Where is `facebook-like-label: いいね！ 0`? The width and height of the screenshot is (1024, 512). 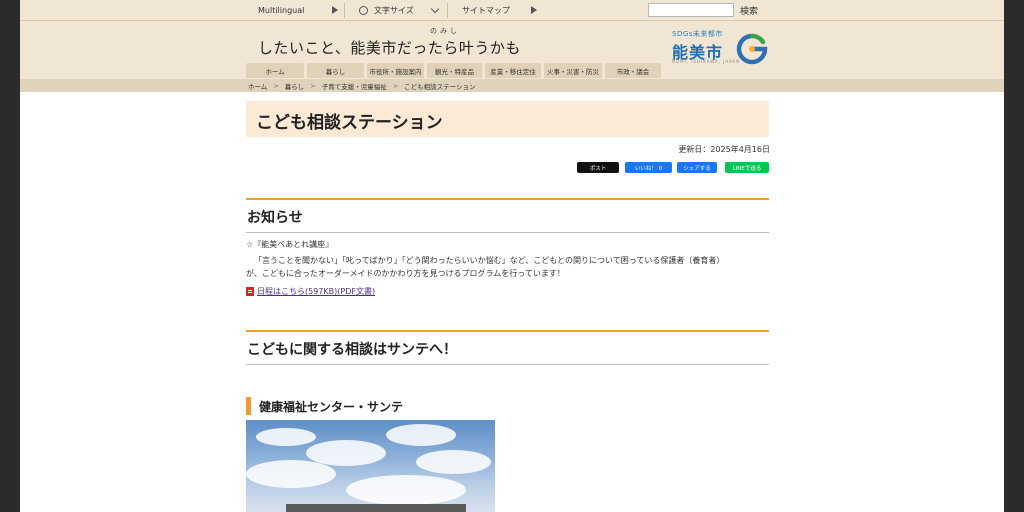 facebook-like-label: いいね！ 0 is located at coordinates (648, 168).